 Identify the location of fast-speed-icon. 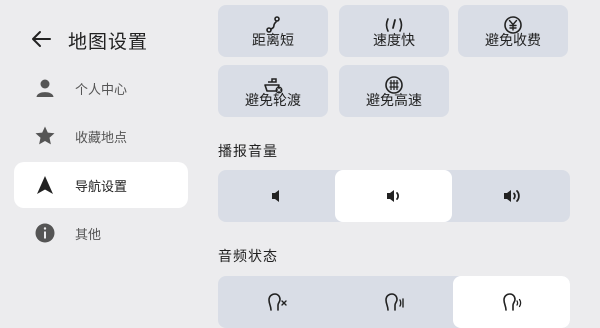
(394, 25).